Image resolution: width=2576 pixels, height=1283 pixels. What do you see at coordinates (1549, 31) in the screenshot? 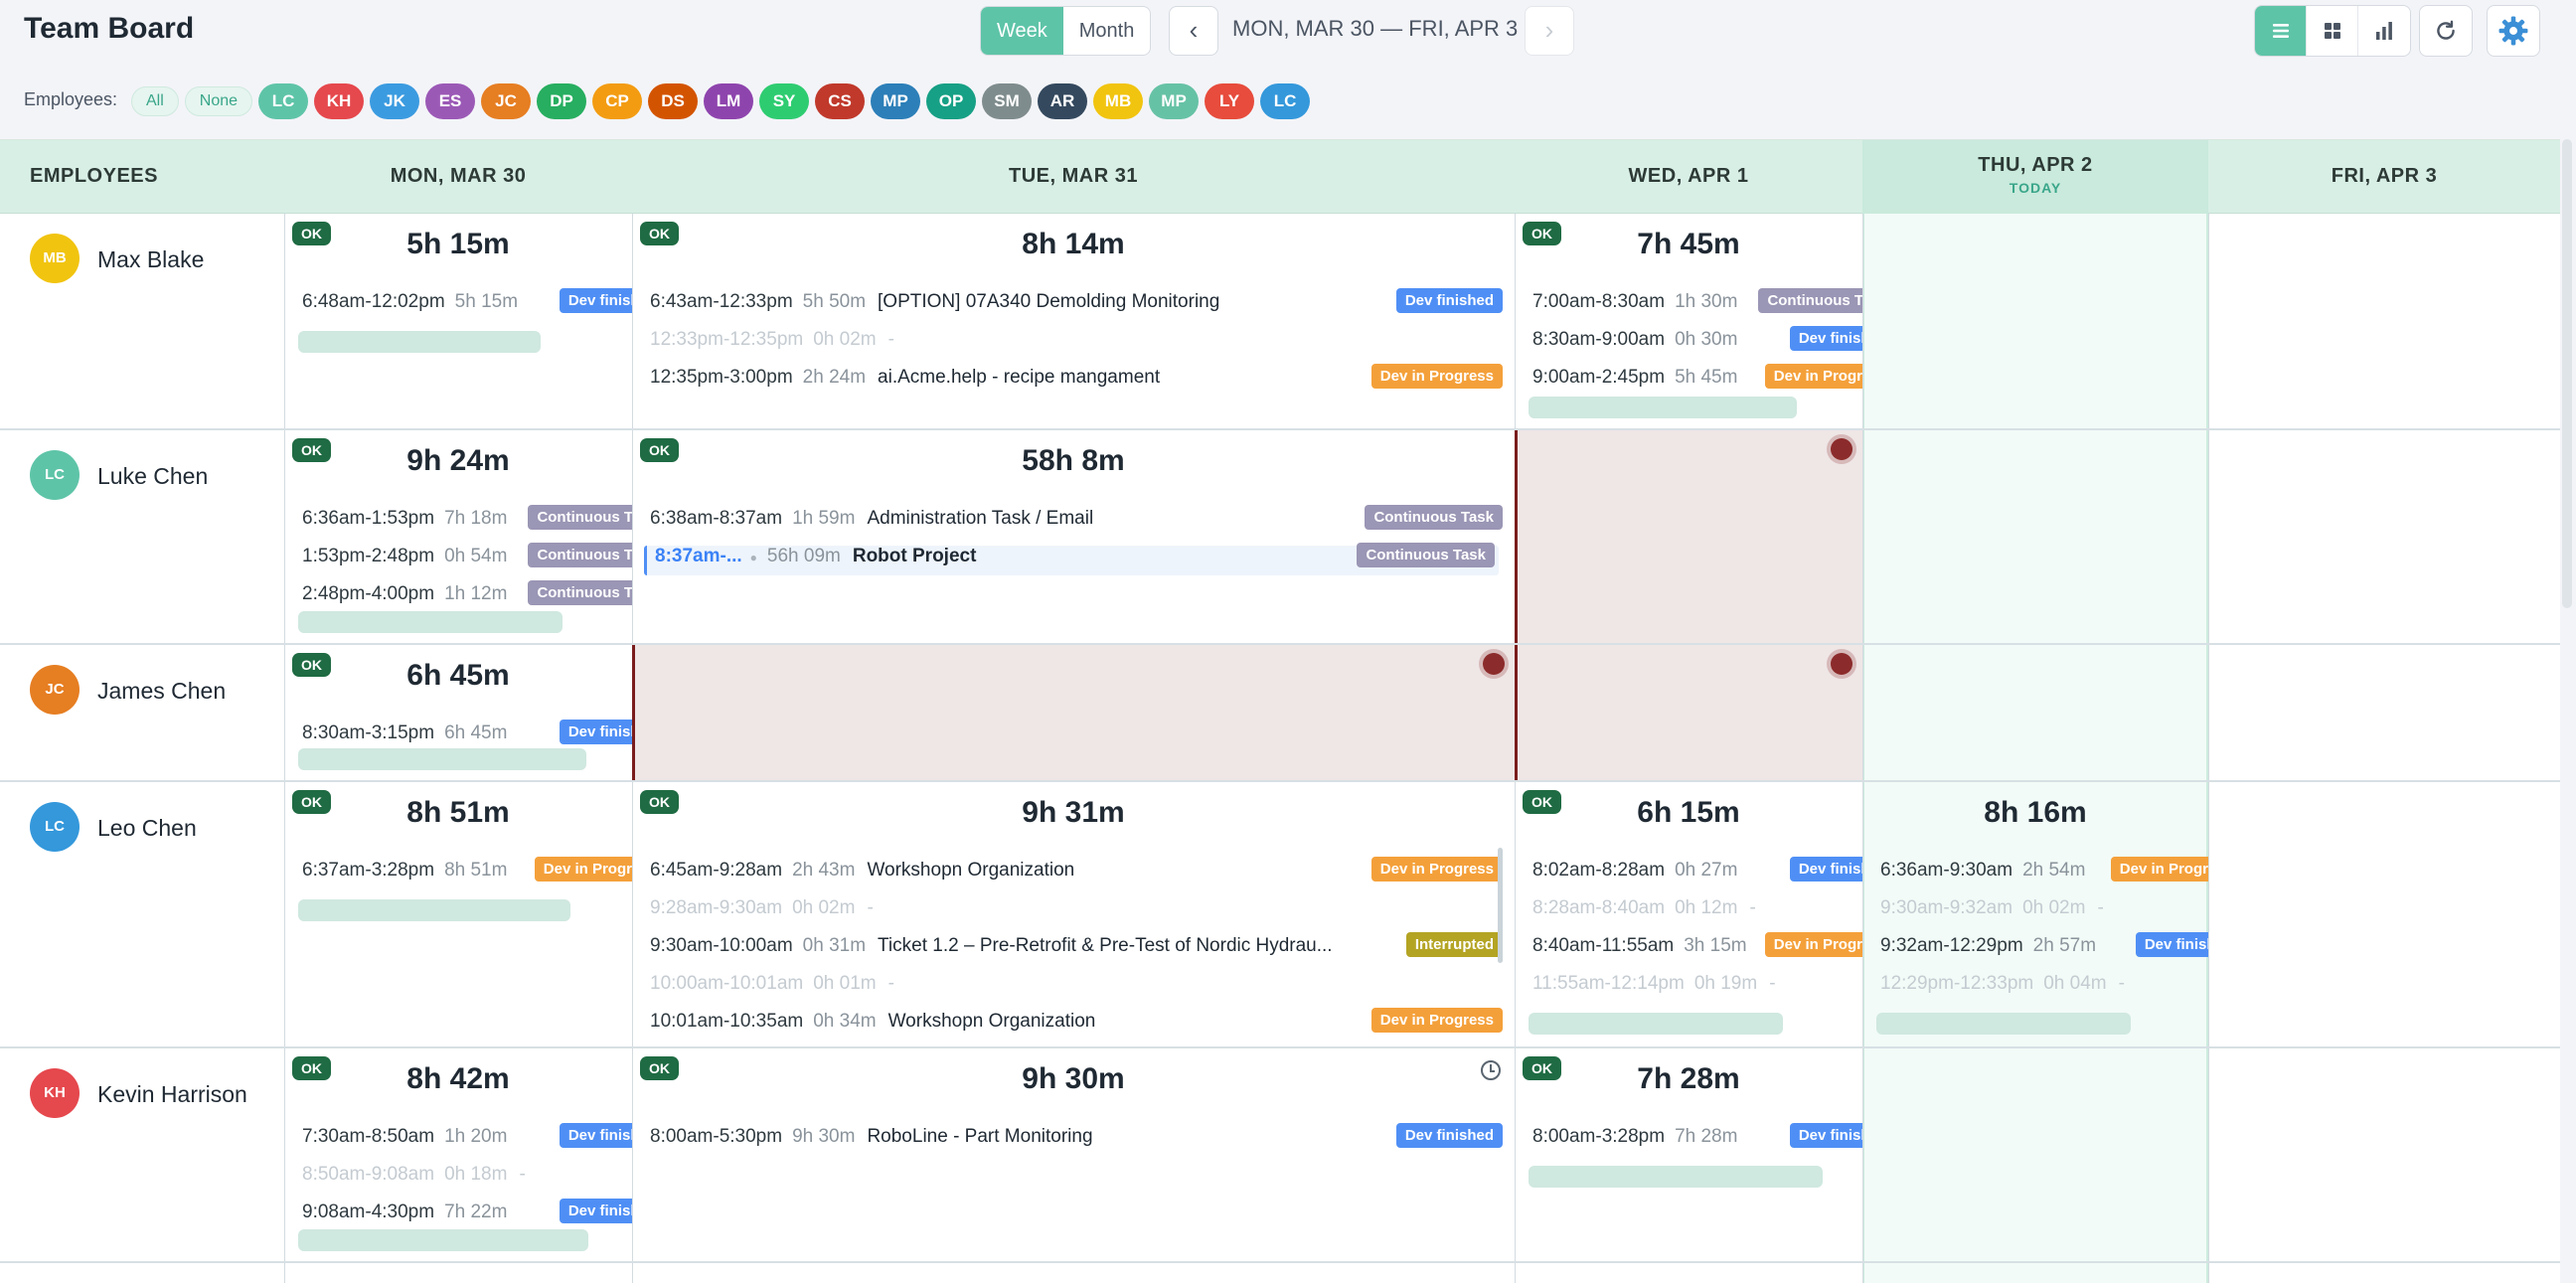
I see `next-week-button: ›` at bounding box center [1549, 31].